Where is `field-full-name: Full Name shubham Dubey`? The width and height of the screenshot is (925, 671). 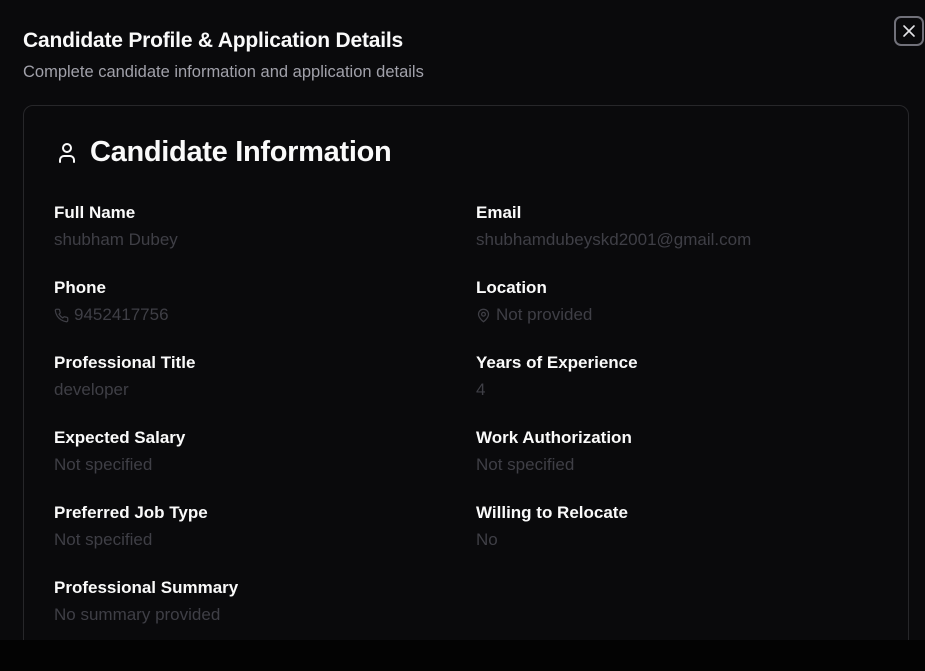 field-full-name: Full Name shubham Dubey is located at coordinates (254, 226).